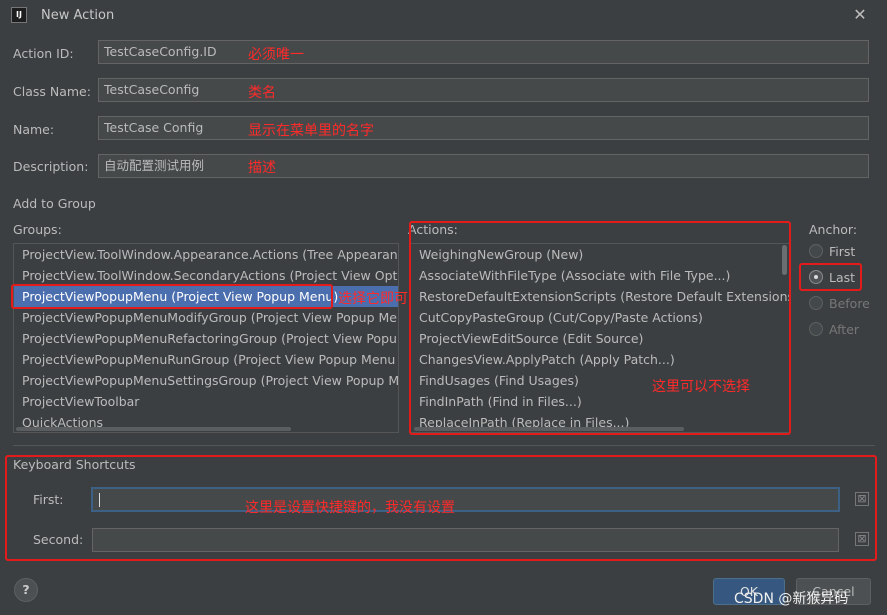 The height and width of the screenshot is (615, 887). What do you see at coordinates (262, 93) in the screenshot?
I see `class-name-note: 类名` at bounding box center [262, 93].